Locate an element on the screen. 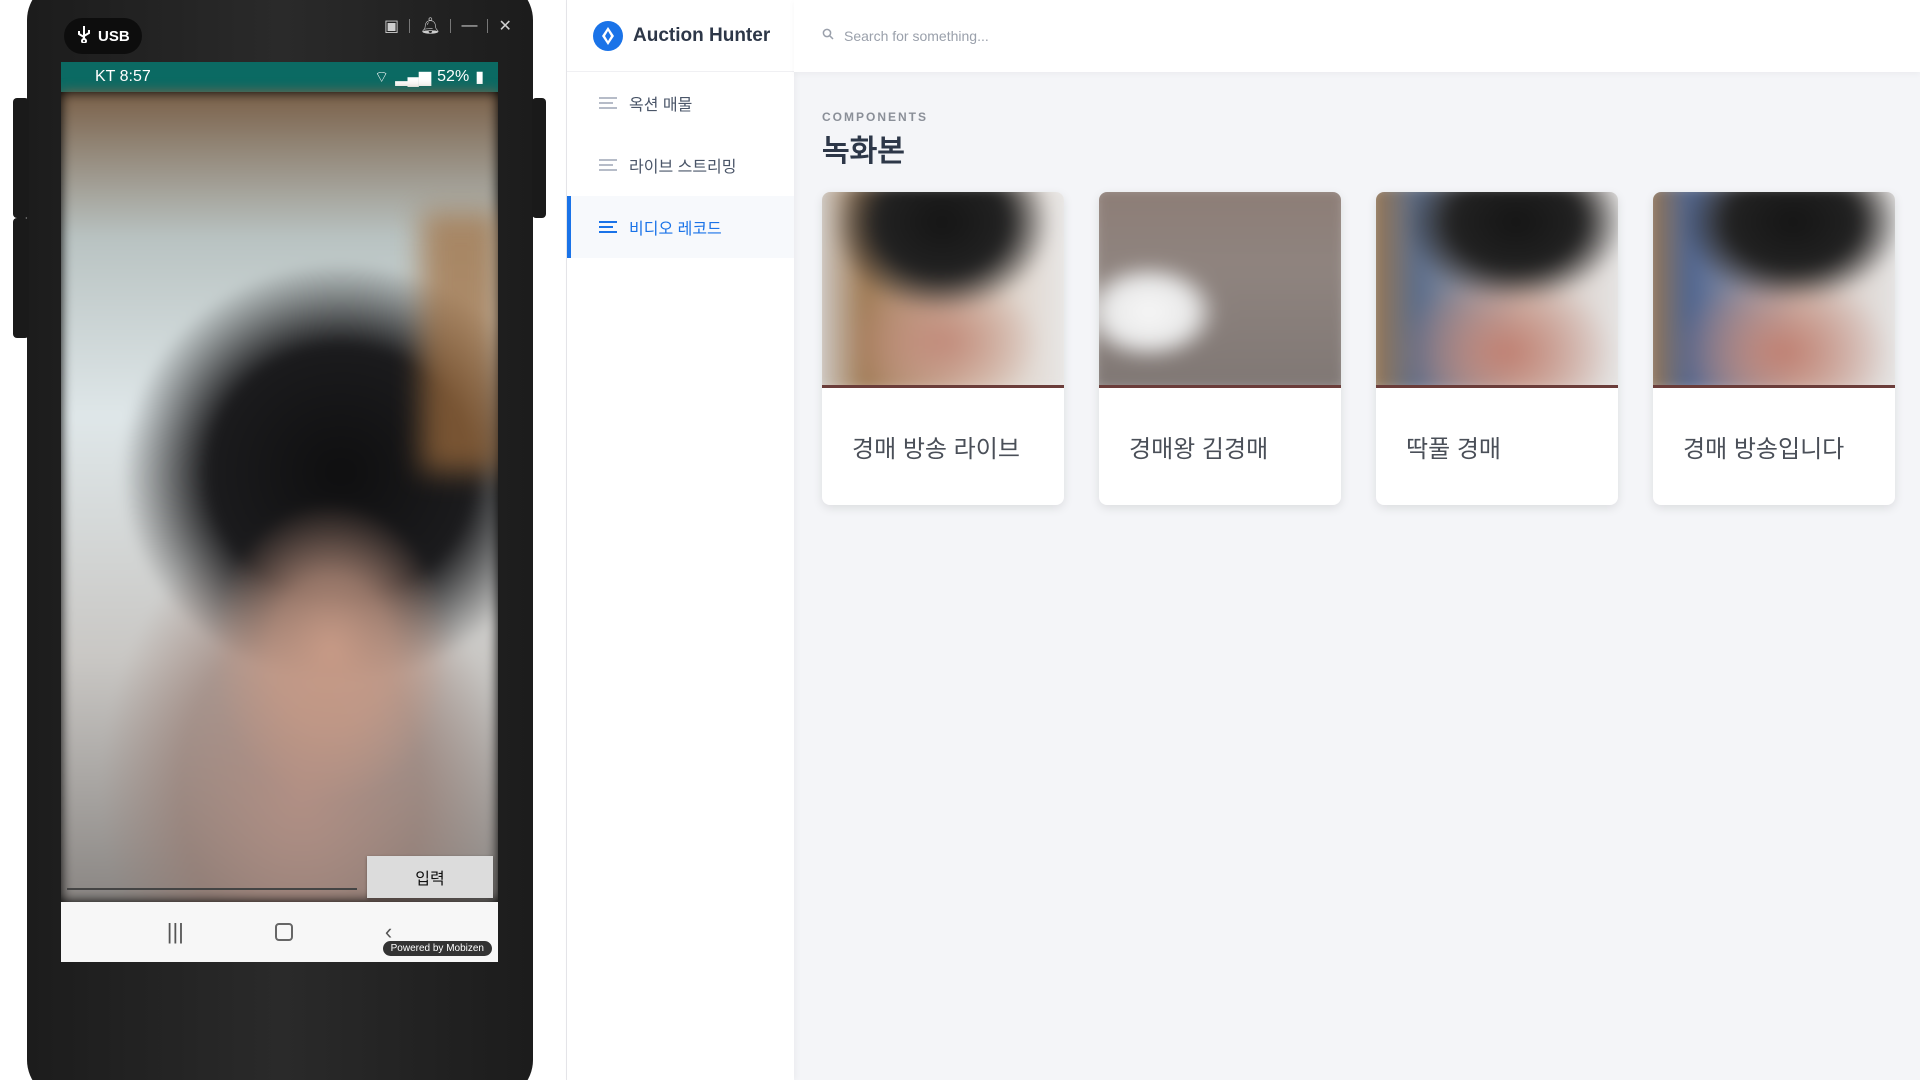  signal-icon: ▂▄▆ is located at coordinates (413, 77).